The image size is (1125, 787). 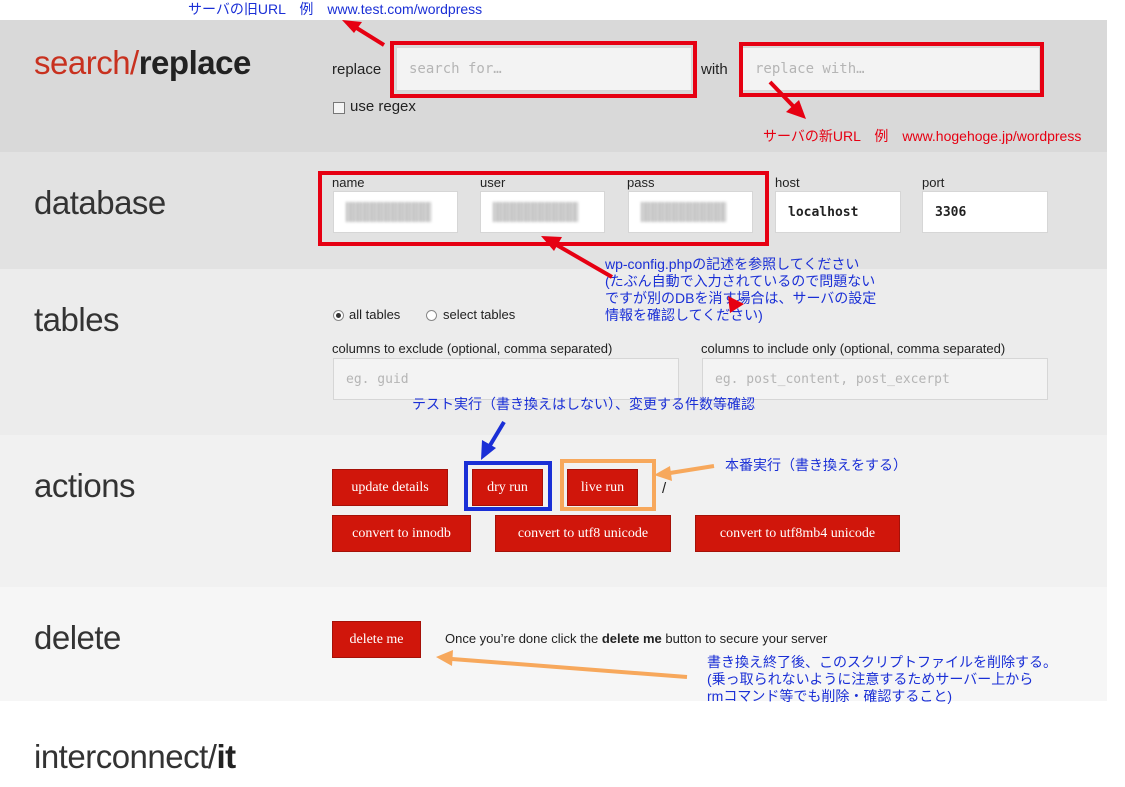 What do you see at coordinates (797, 533) in the screenshot?
I see `convert-utf8mb4-button: convert to utf8mb4 unicode` at bounding box center [797, 533].